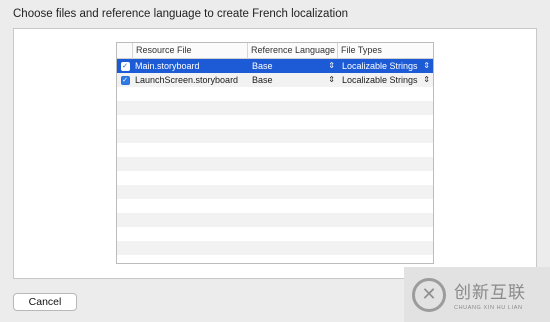 The width and height of the screenshot is (550, 322). What do you see at coordinates (125, 51) in the screenshot?
I see `column-header-select` at bounding box center [125, 51].